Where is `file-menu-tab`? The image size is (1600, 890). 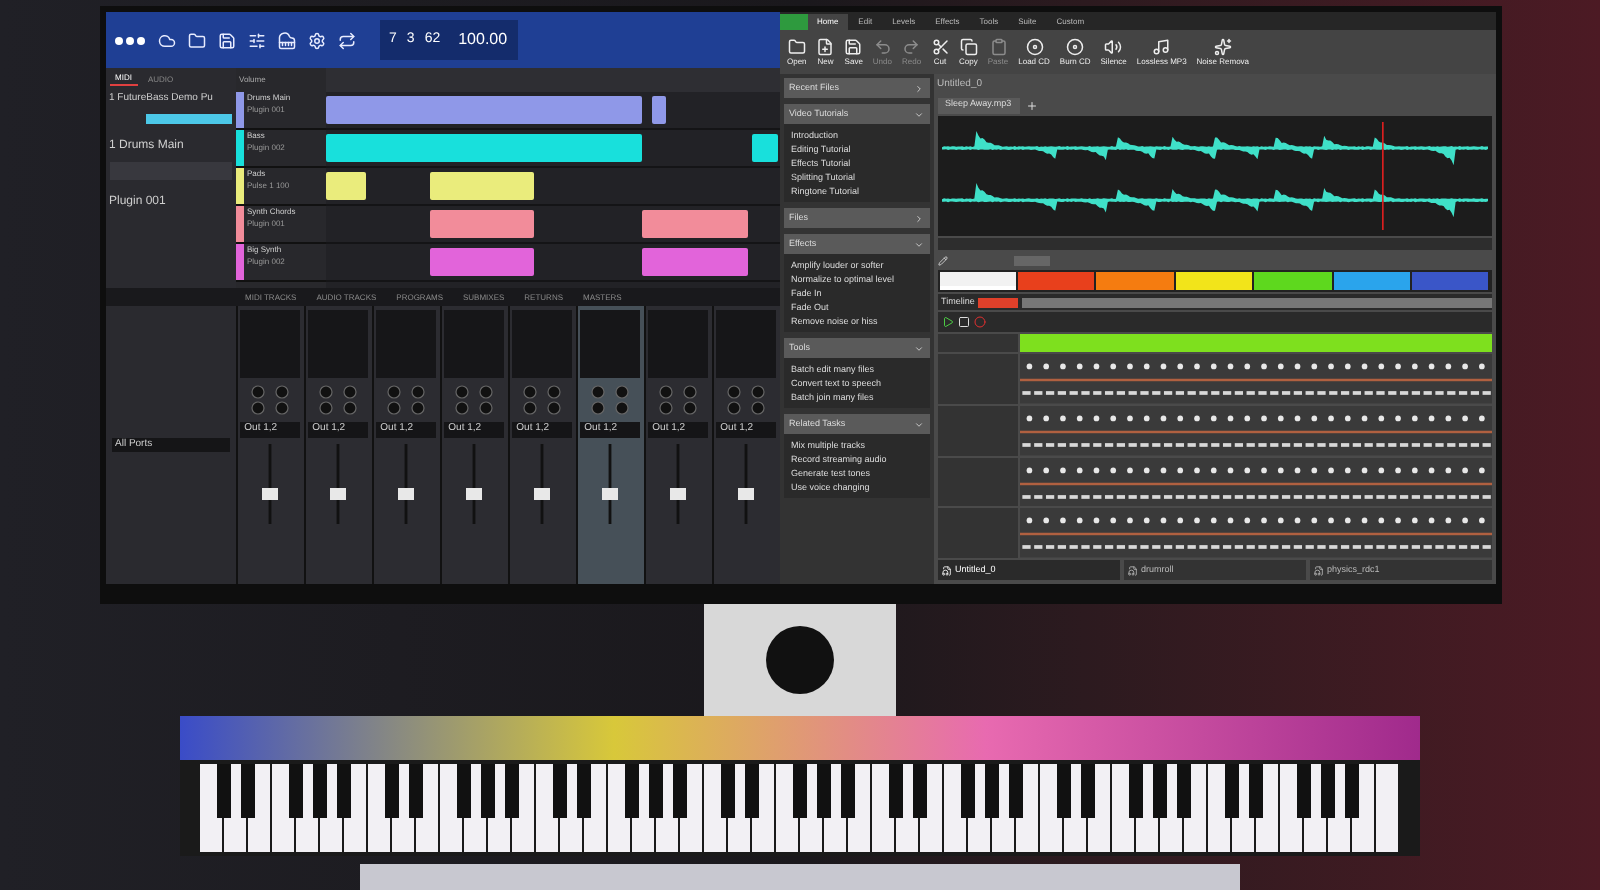 file-menu-tab is located at coordinates (793, 22).